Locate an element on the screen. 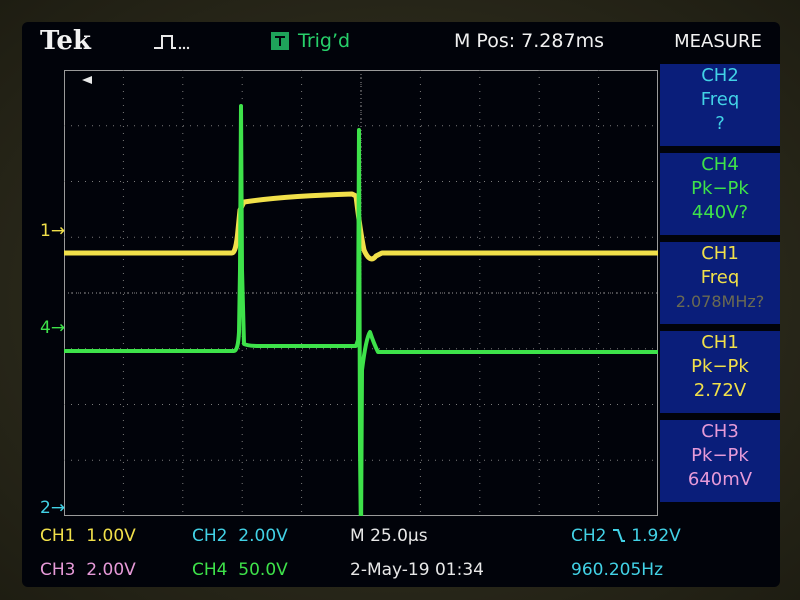 The width and height of the screenshot is (800, 600). falling-edge-icon is located at coordinates (619, 536).